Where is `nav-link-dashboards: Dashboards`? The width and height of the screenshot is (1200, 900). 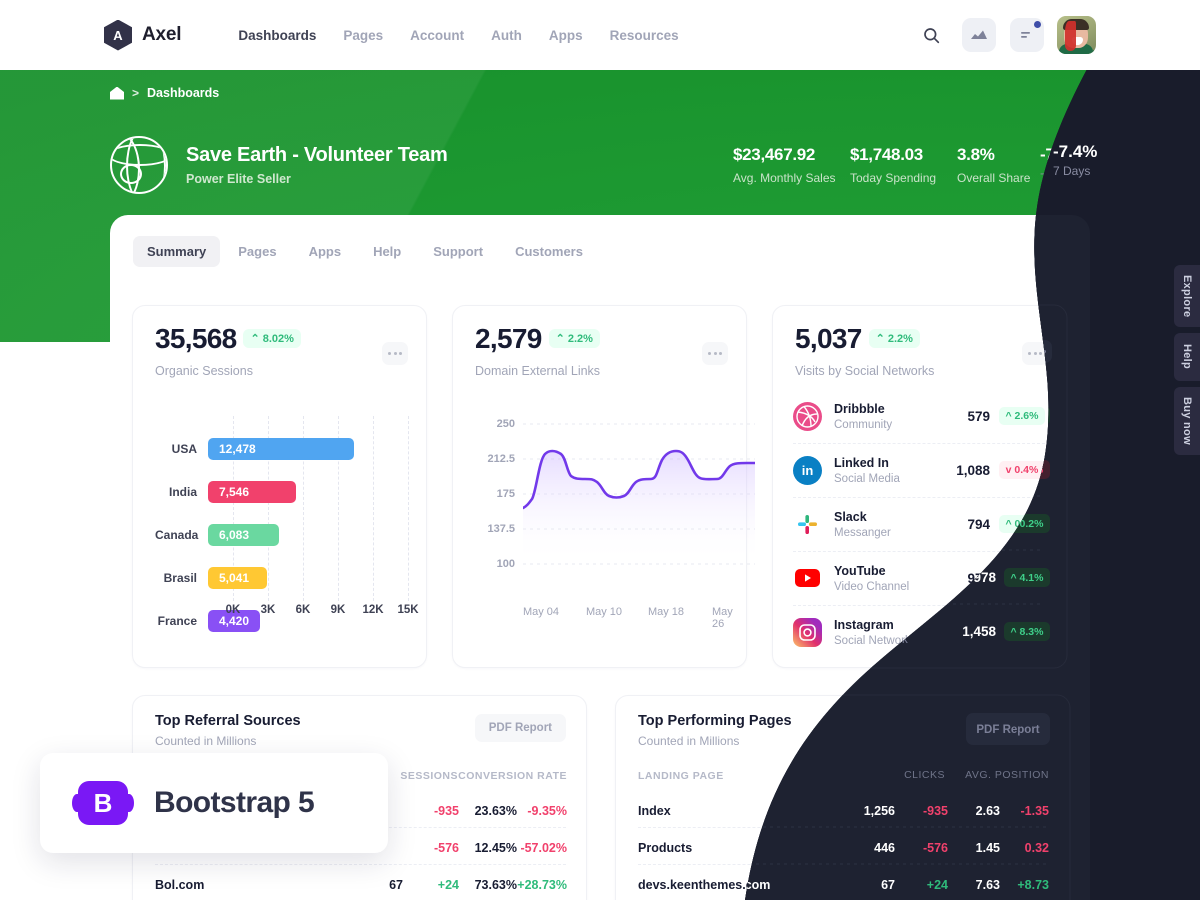 nav-link-dashboards: Dashboards is located at coordinates (277, 35).